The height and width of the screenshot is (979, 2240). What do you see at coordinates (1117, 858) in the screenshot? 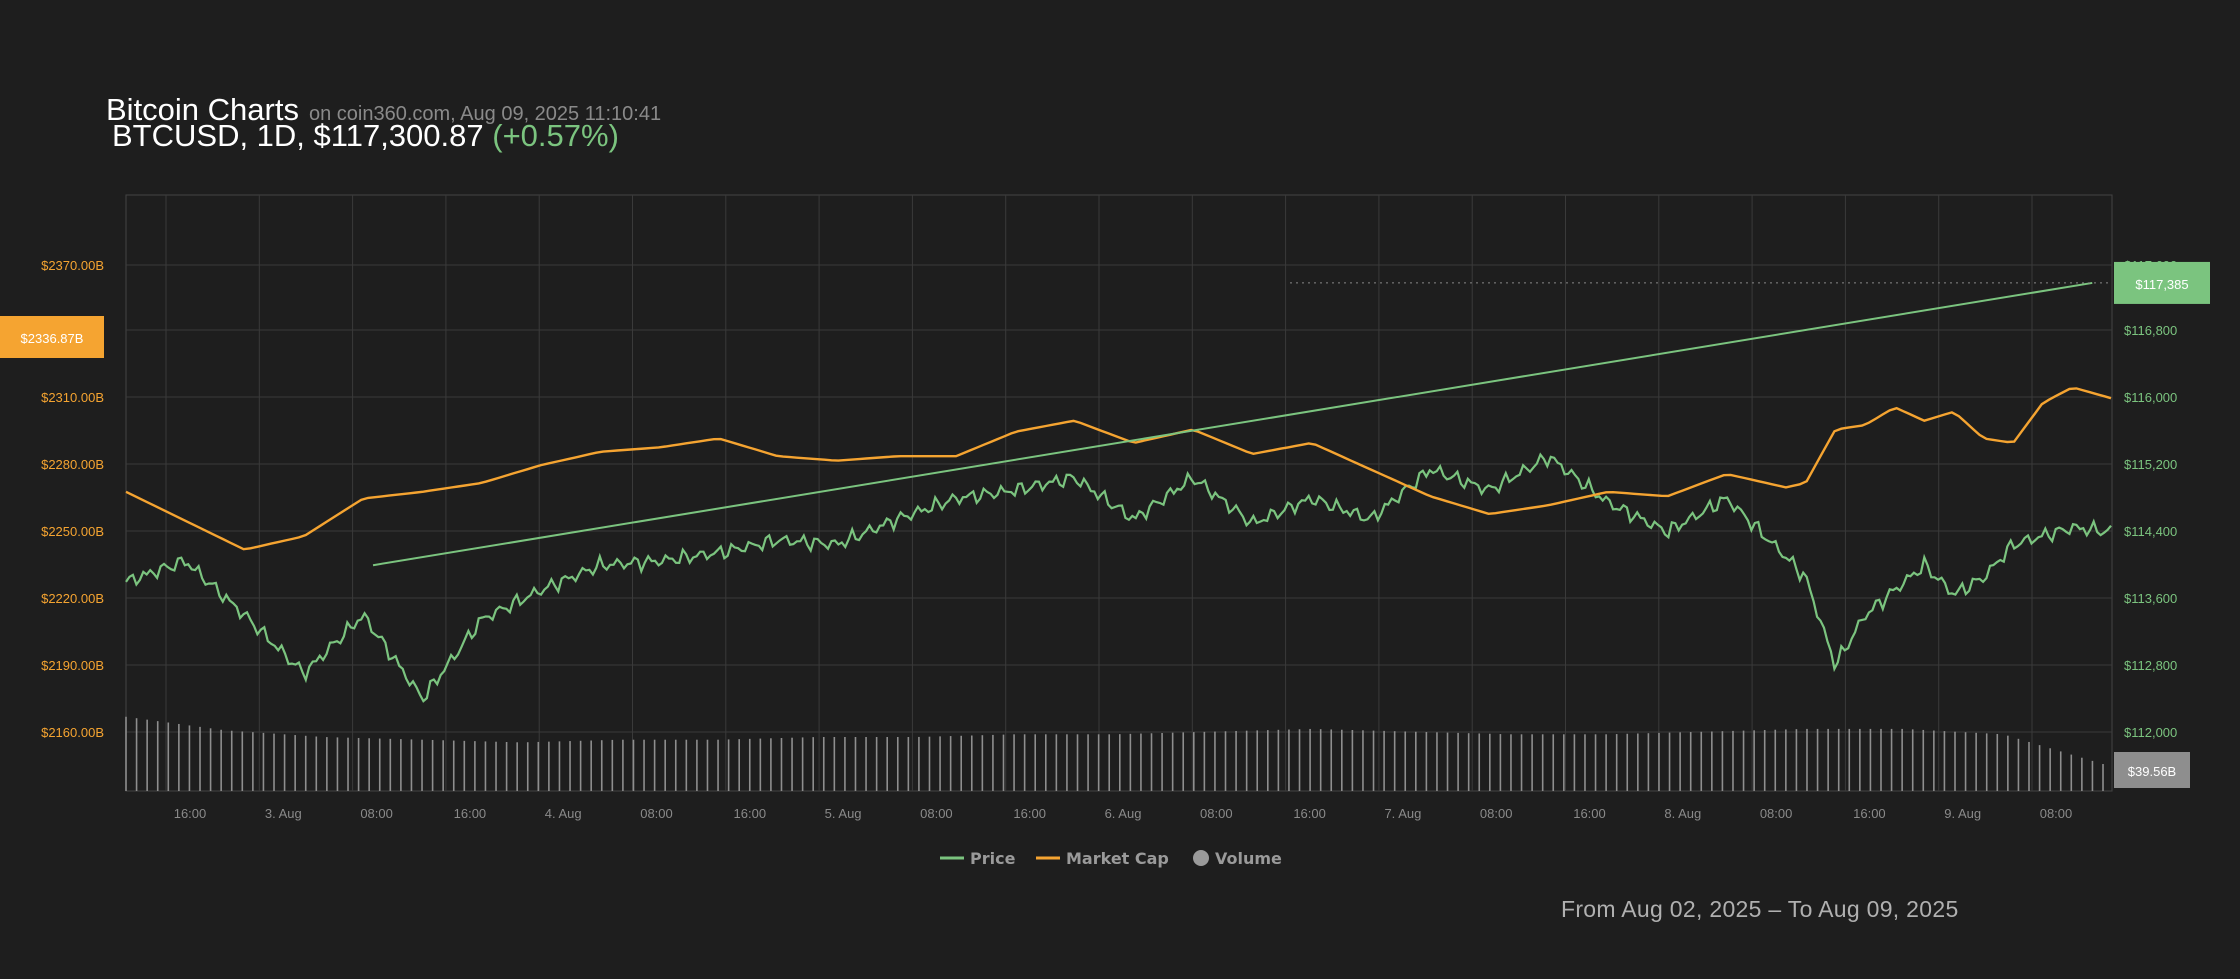
I see `legend-market-cap: Market Cap` at bounding box center [1117, 858].